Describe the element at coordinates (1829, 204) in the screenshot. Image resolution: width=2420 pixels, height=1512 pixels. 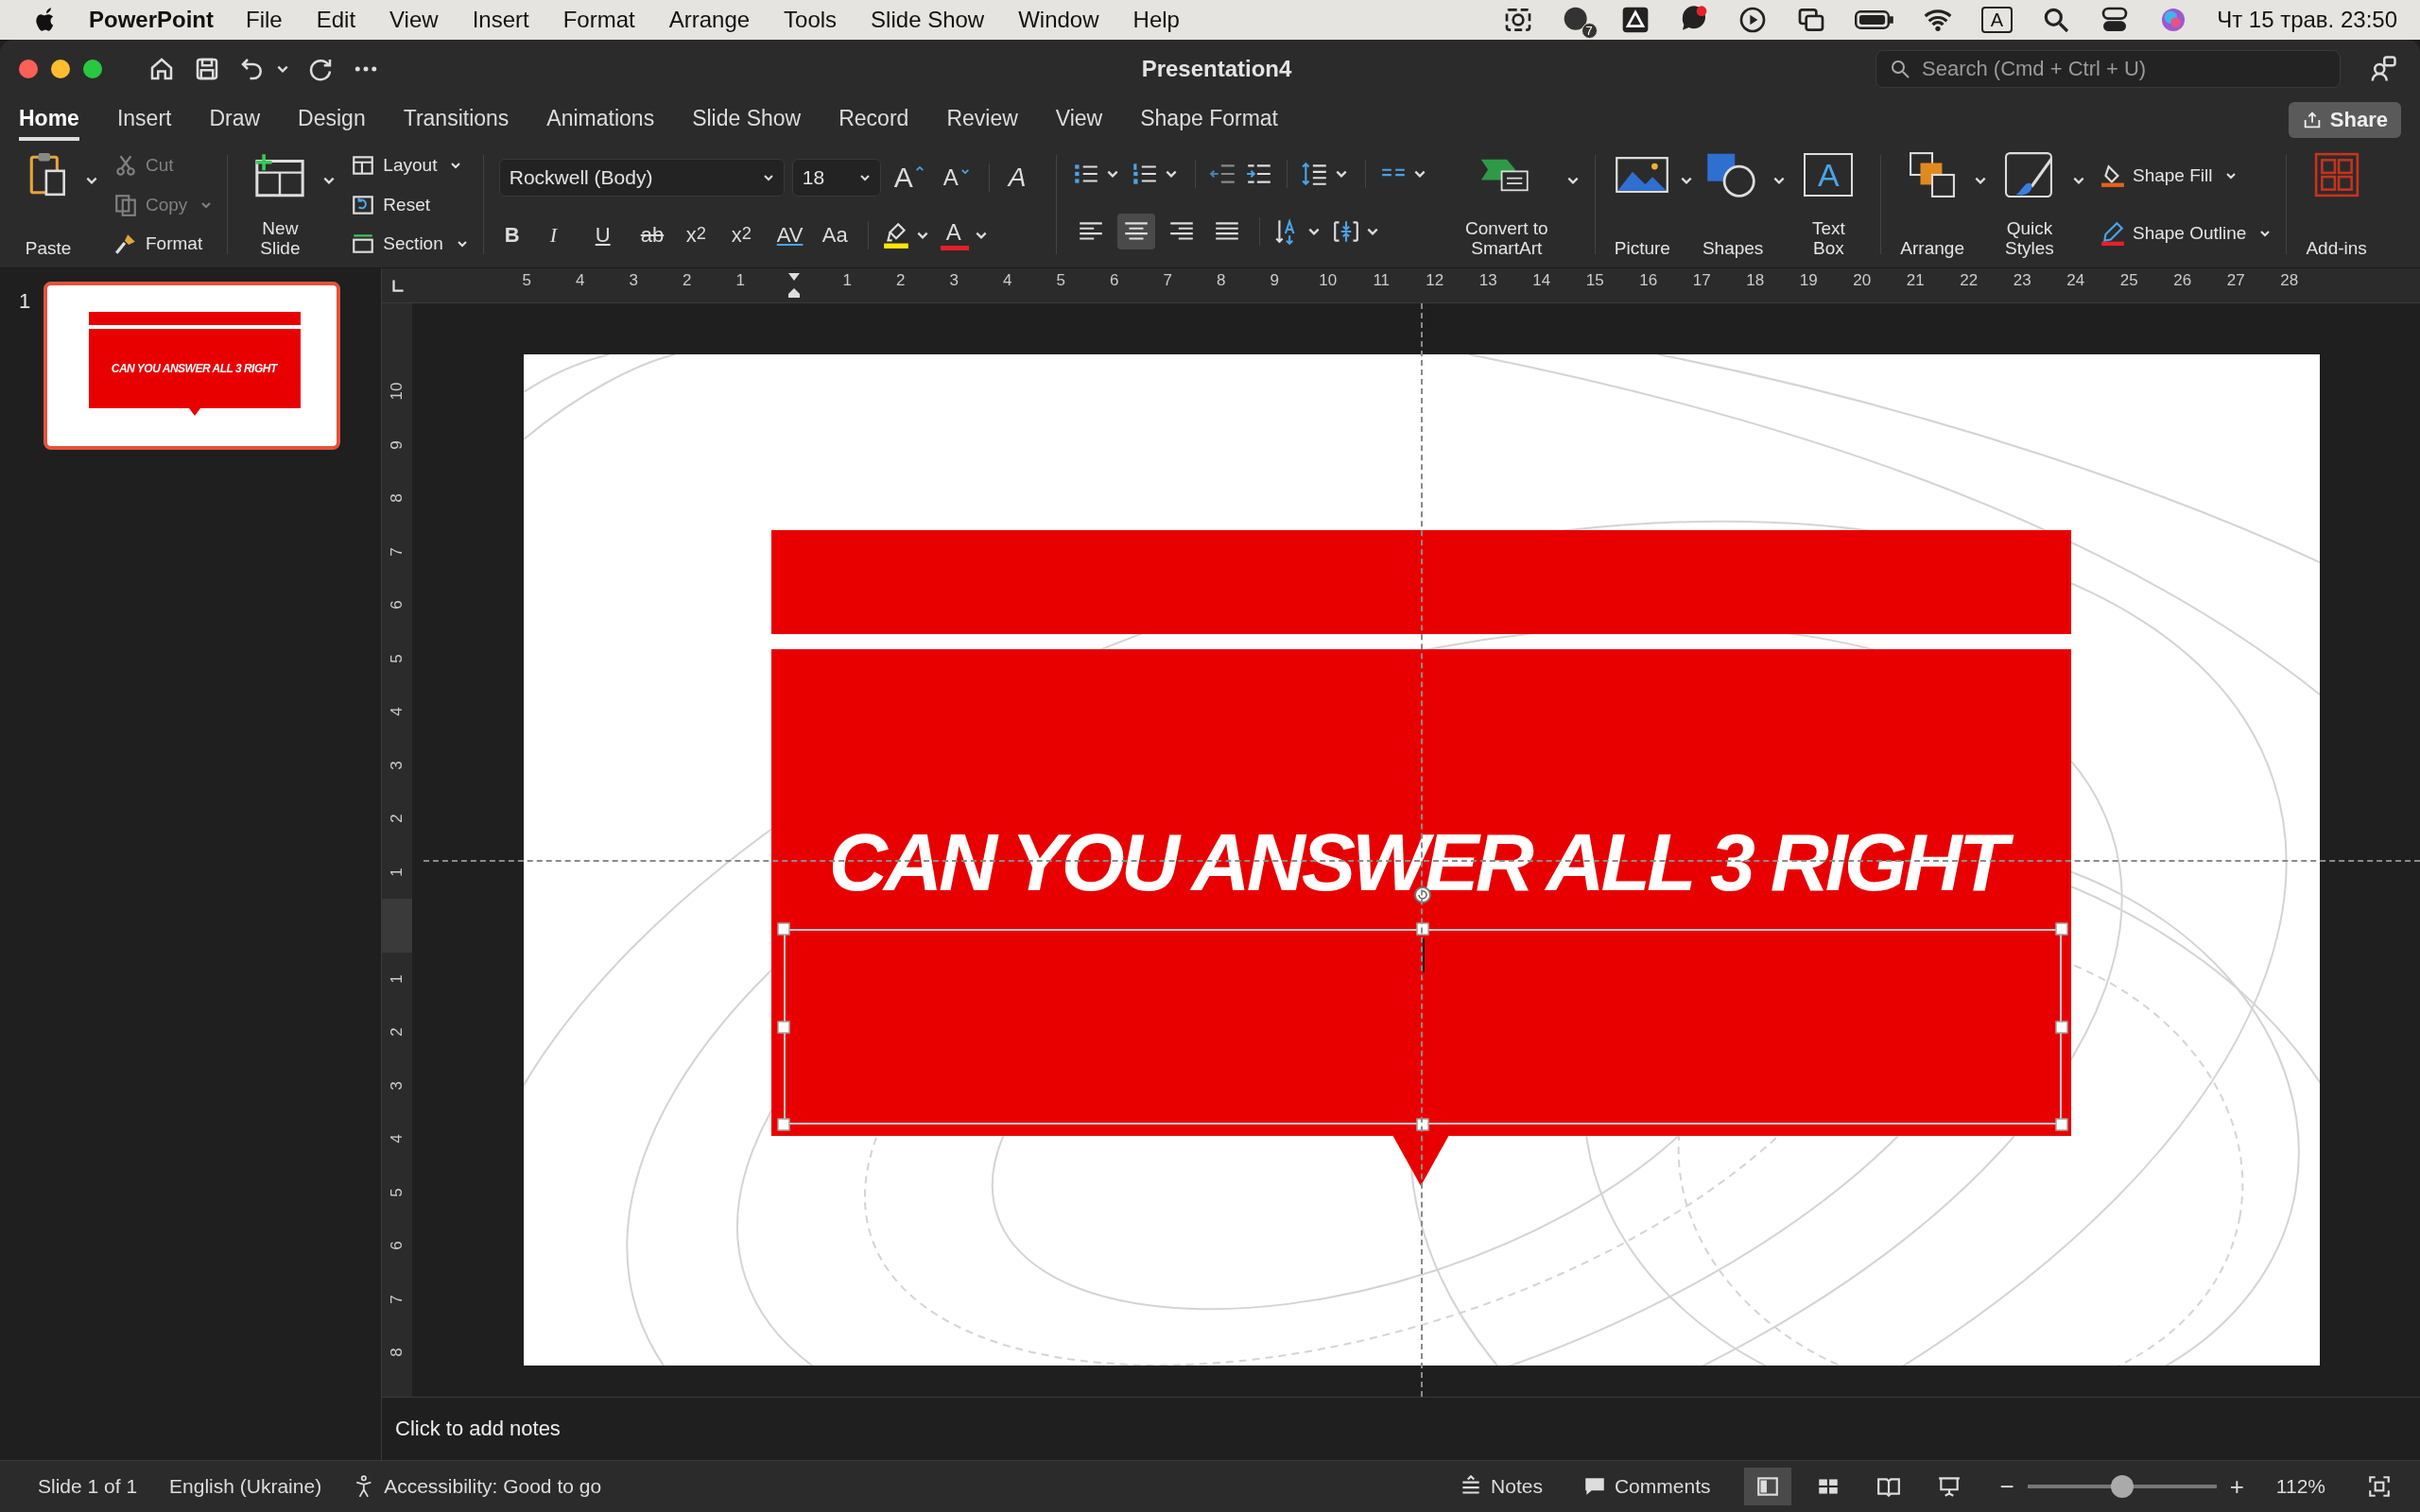
I see `text-box-button: A Text Box` at that location.